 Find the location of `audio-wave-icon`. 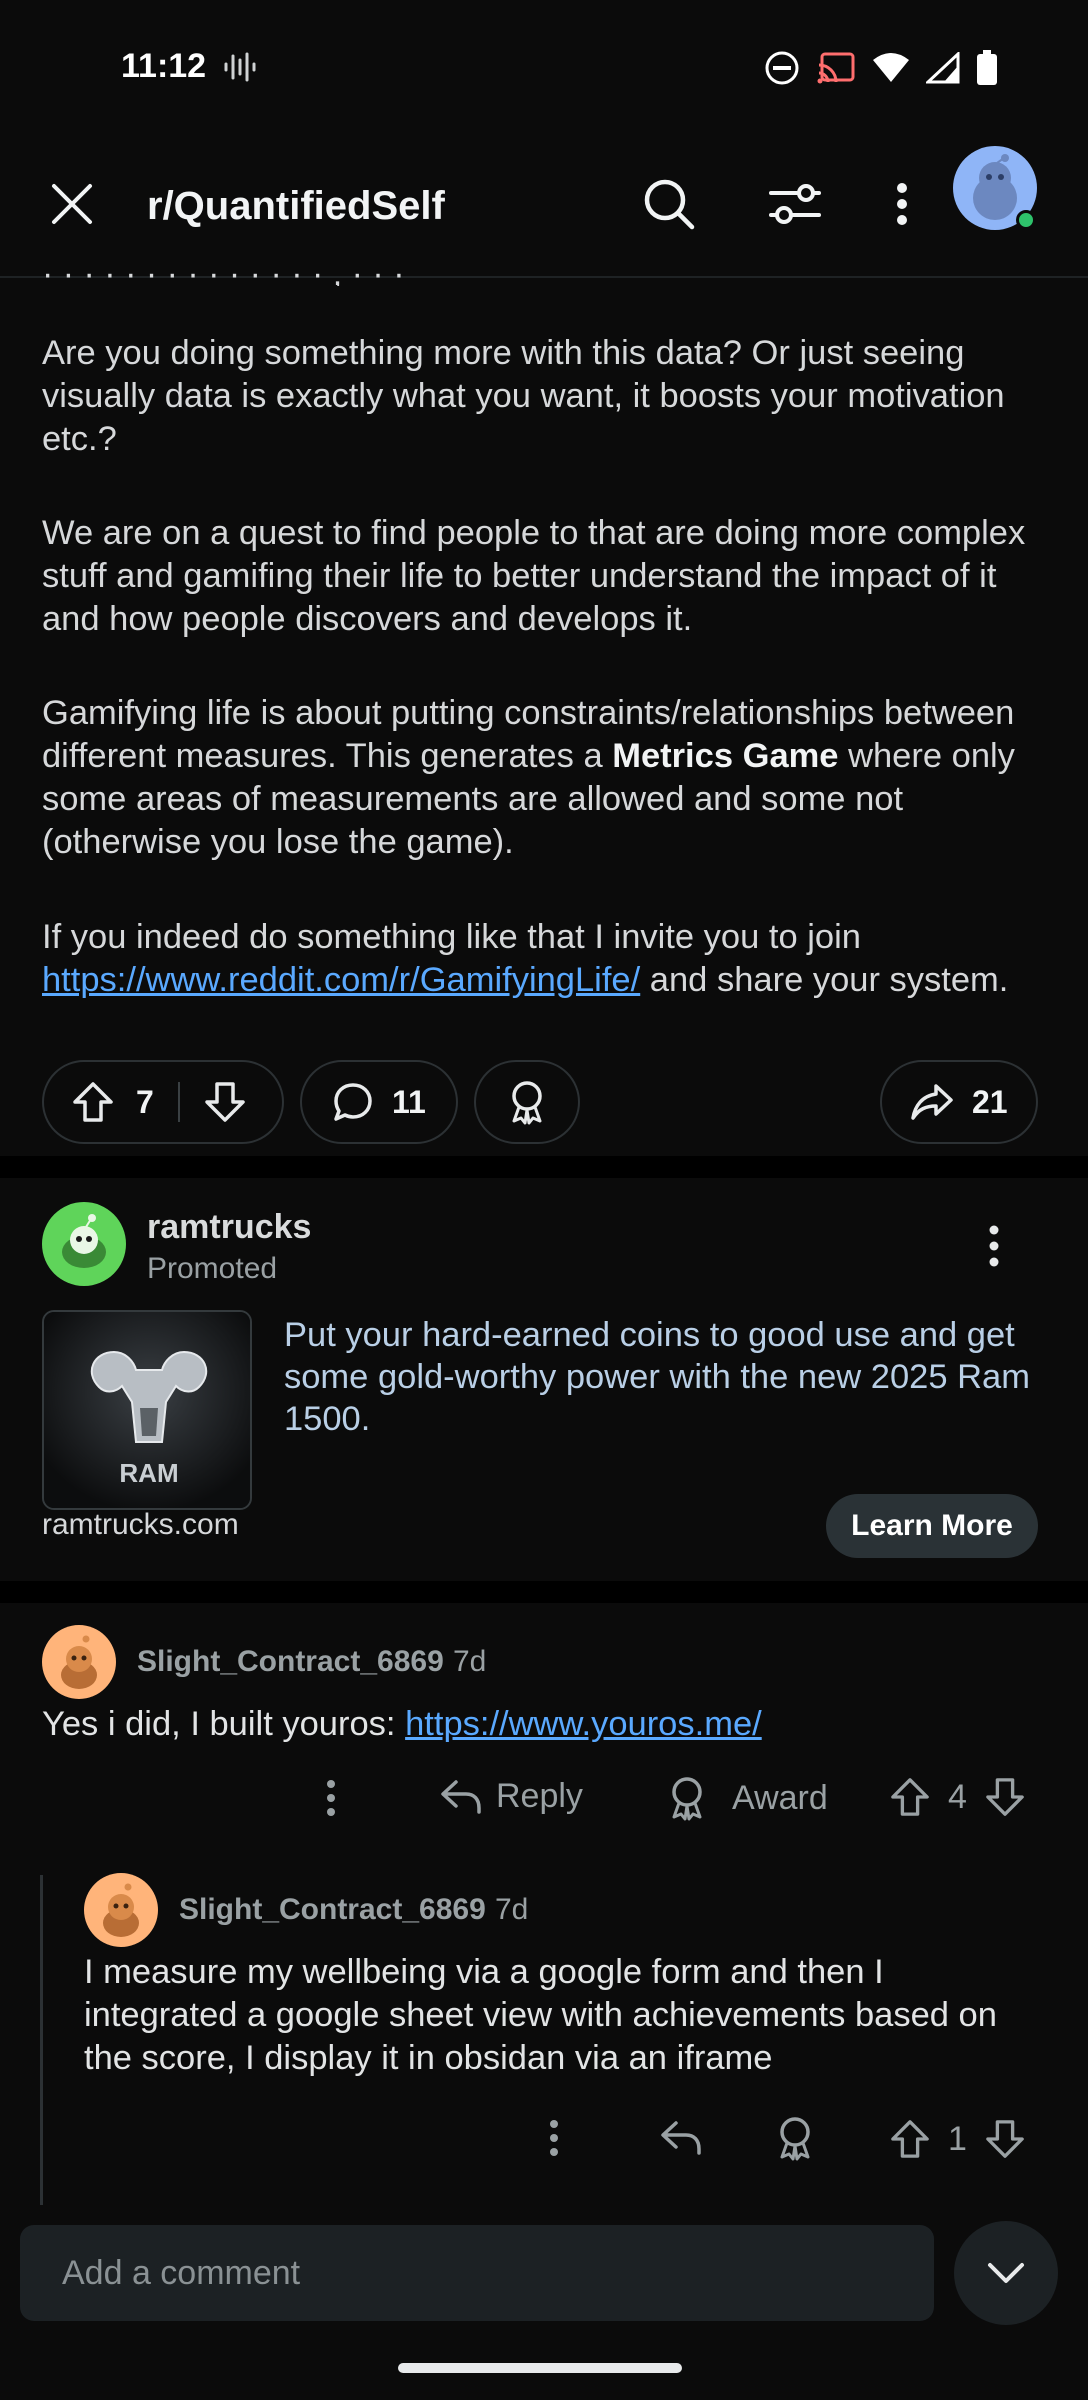

audio-wave-icon is located at coordinates (240, 67).